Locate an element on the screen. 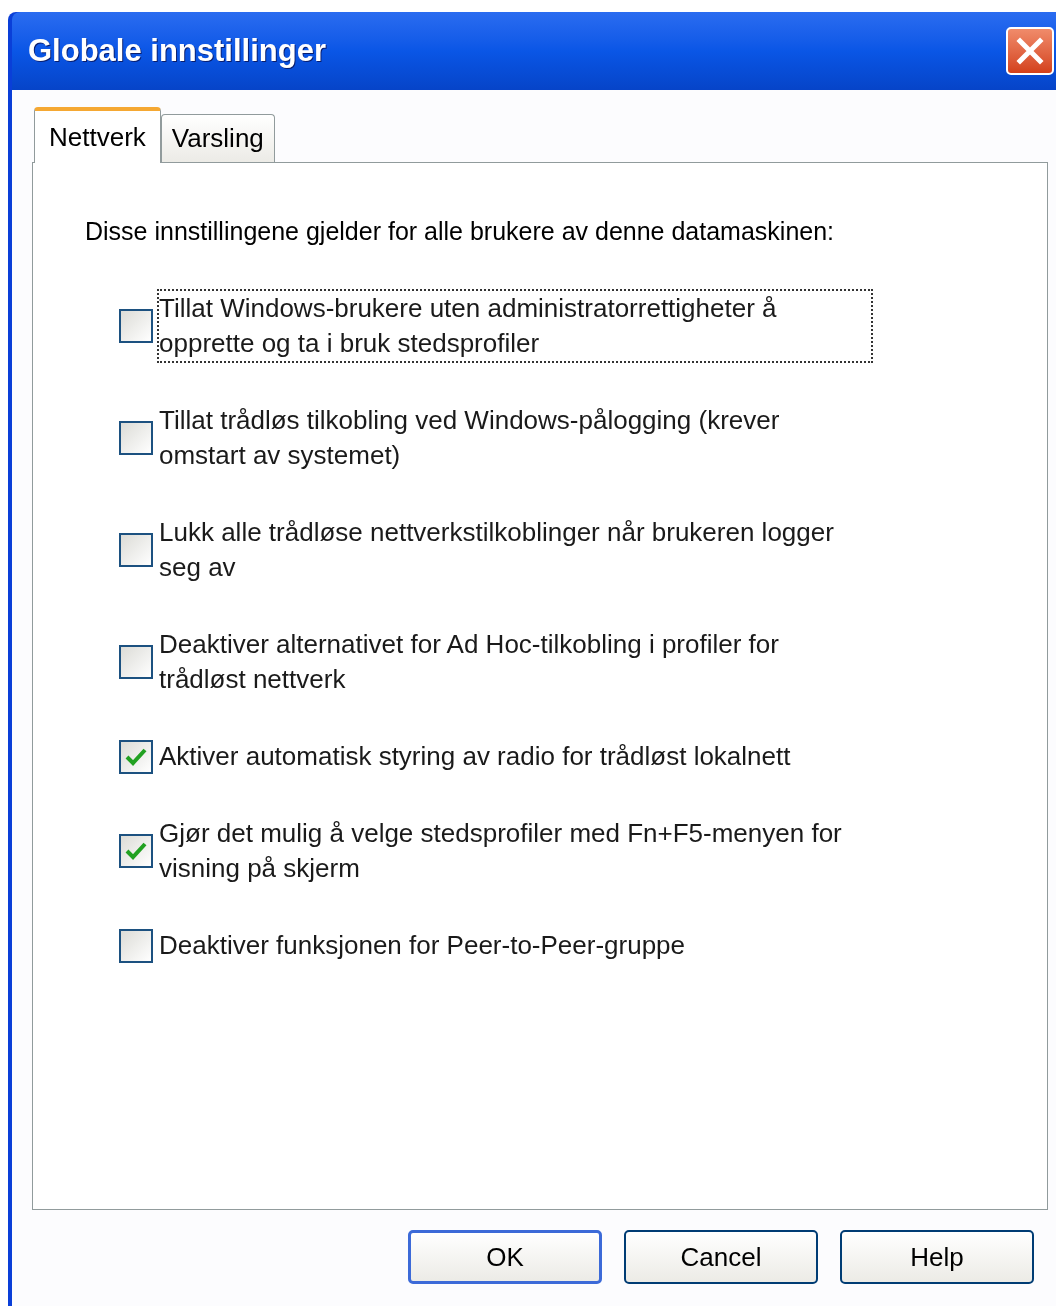 The height and width of the screenshot is (1306, 1056). window-title: Globale innstillinger is located at coordinates (177, 50).